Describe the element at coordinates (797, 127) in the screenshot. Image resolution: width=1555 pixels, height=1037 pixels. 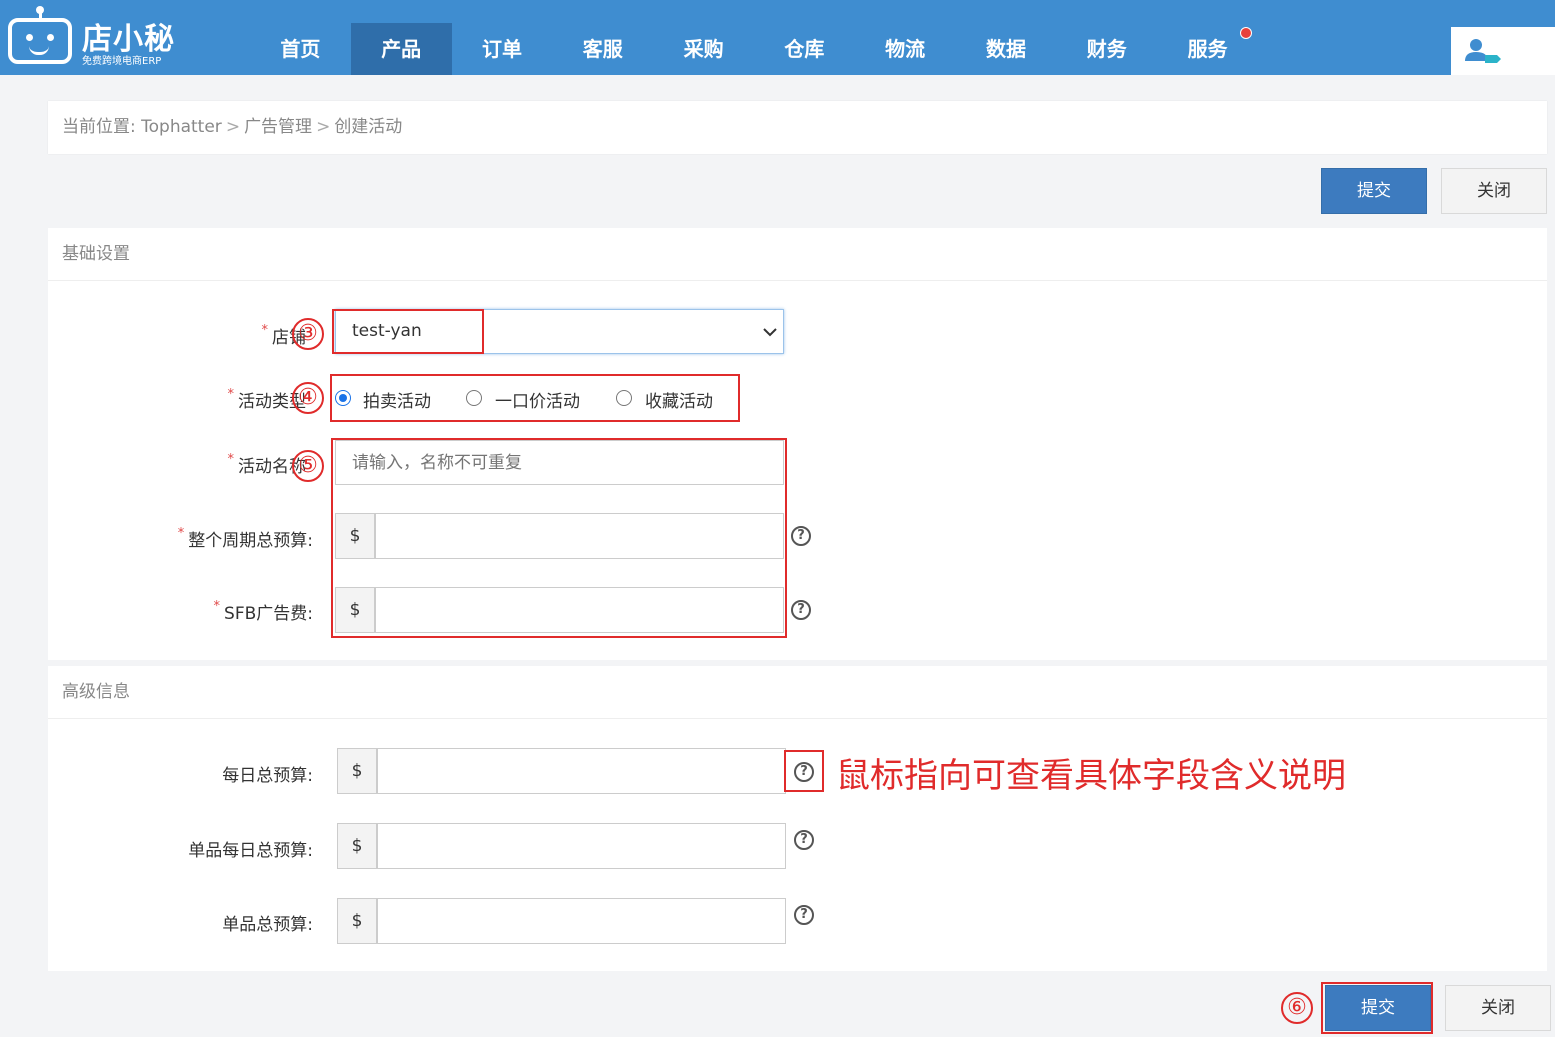
I see `breadcrumb: 当前位置: Tophatter > 广告管理 > 创建活动` at that location.